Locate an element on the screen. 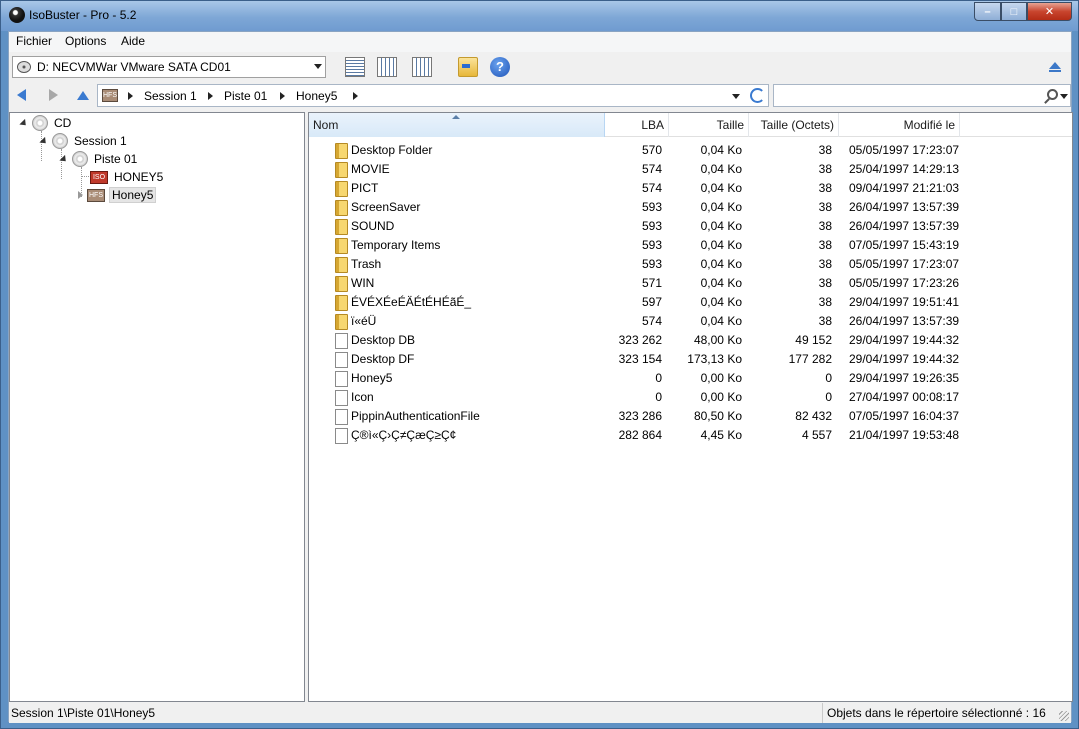 This screenshot has height=729, width=1079. search-icon is located at coordinates (1052, 94).